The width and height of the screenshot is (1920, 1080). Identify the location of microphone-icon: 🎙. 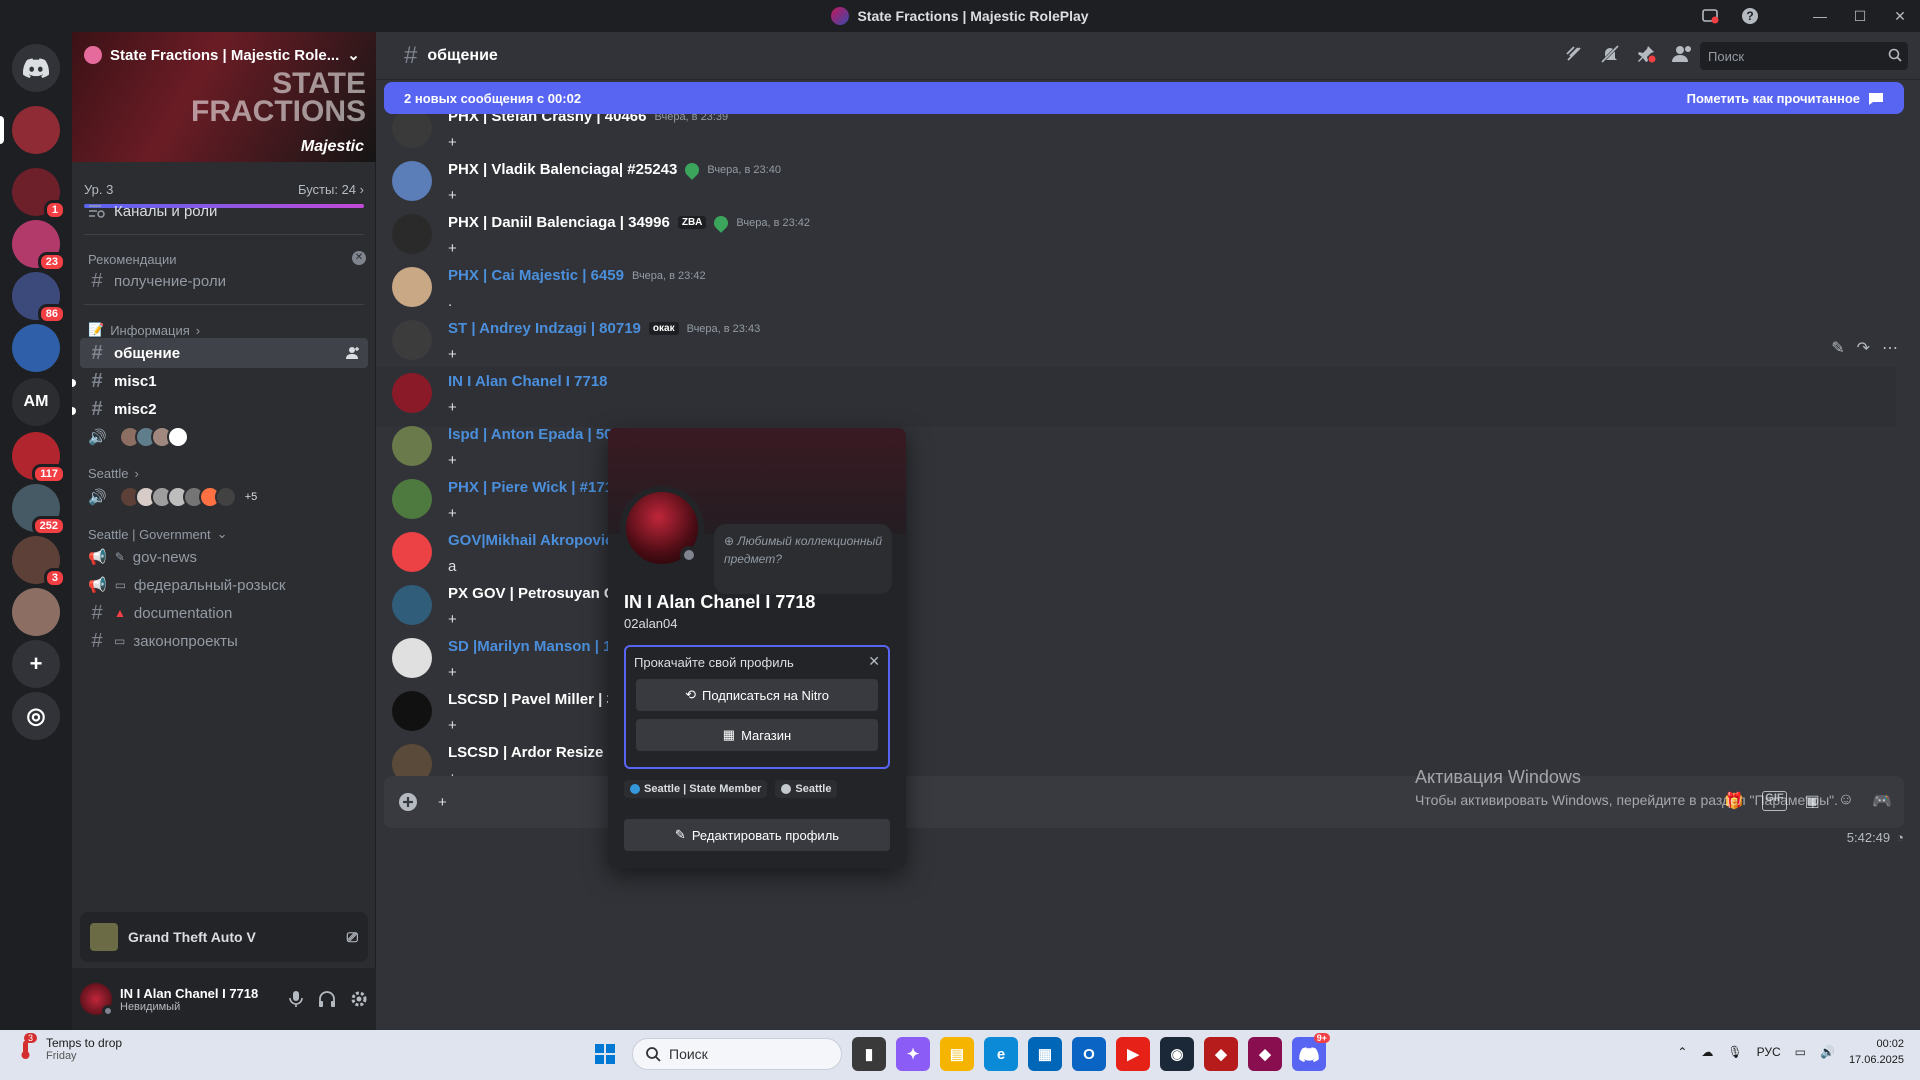
(1734, 1052).